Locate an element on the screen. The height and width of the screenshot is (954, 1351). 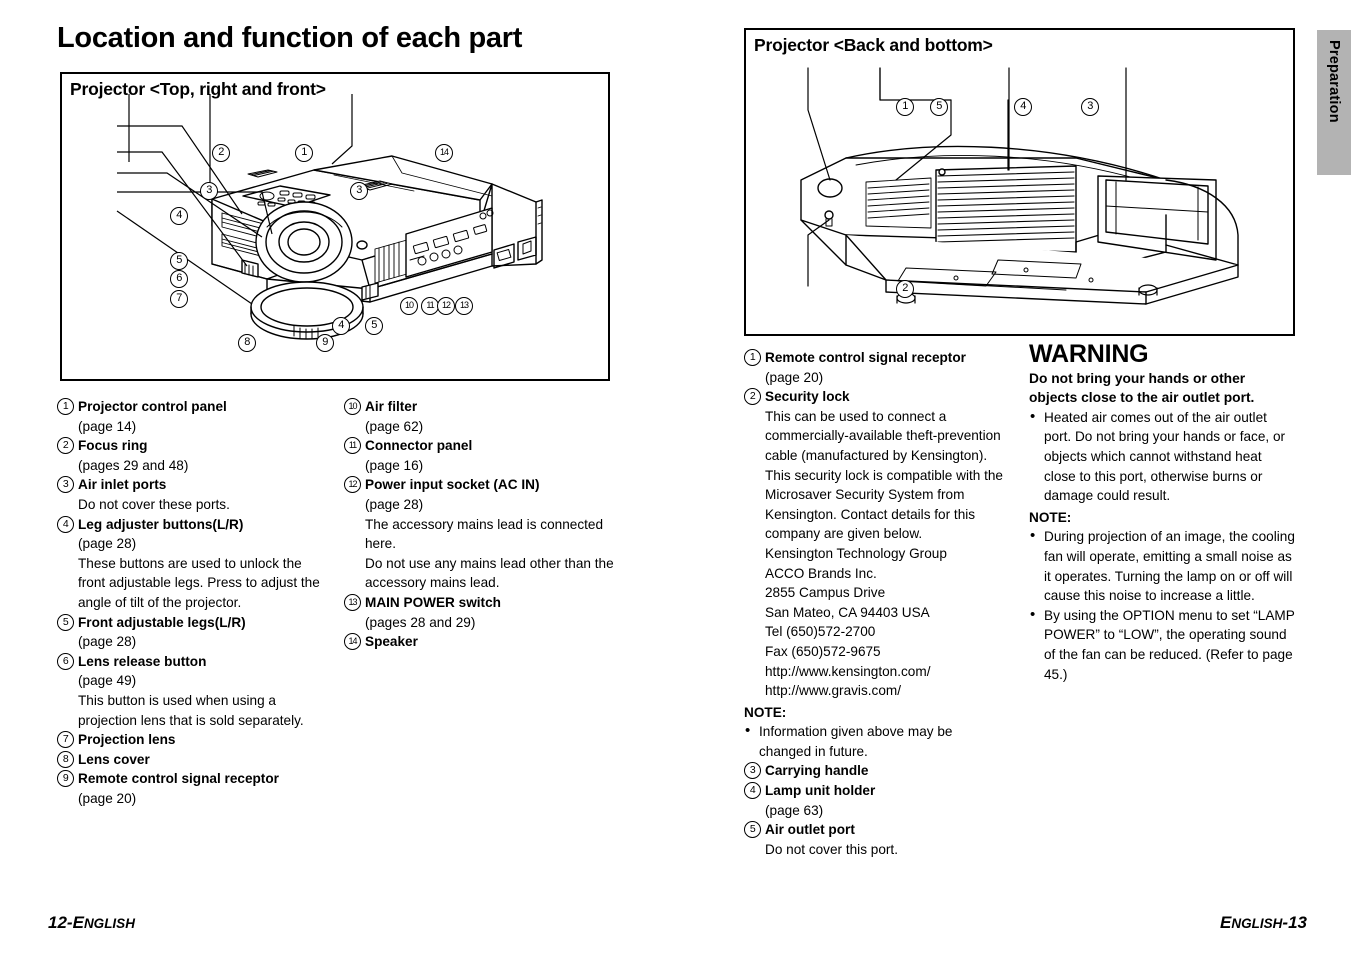
part-description: Do not cover these ports. is located at coordinates (154, 504).